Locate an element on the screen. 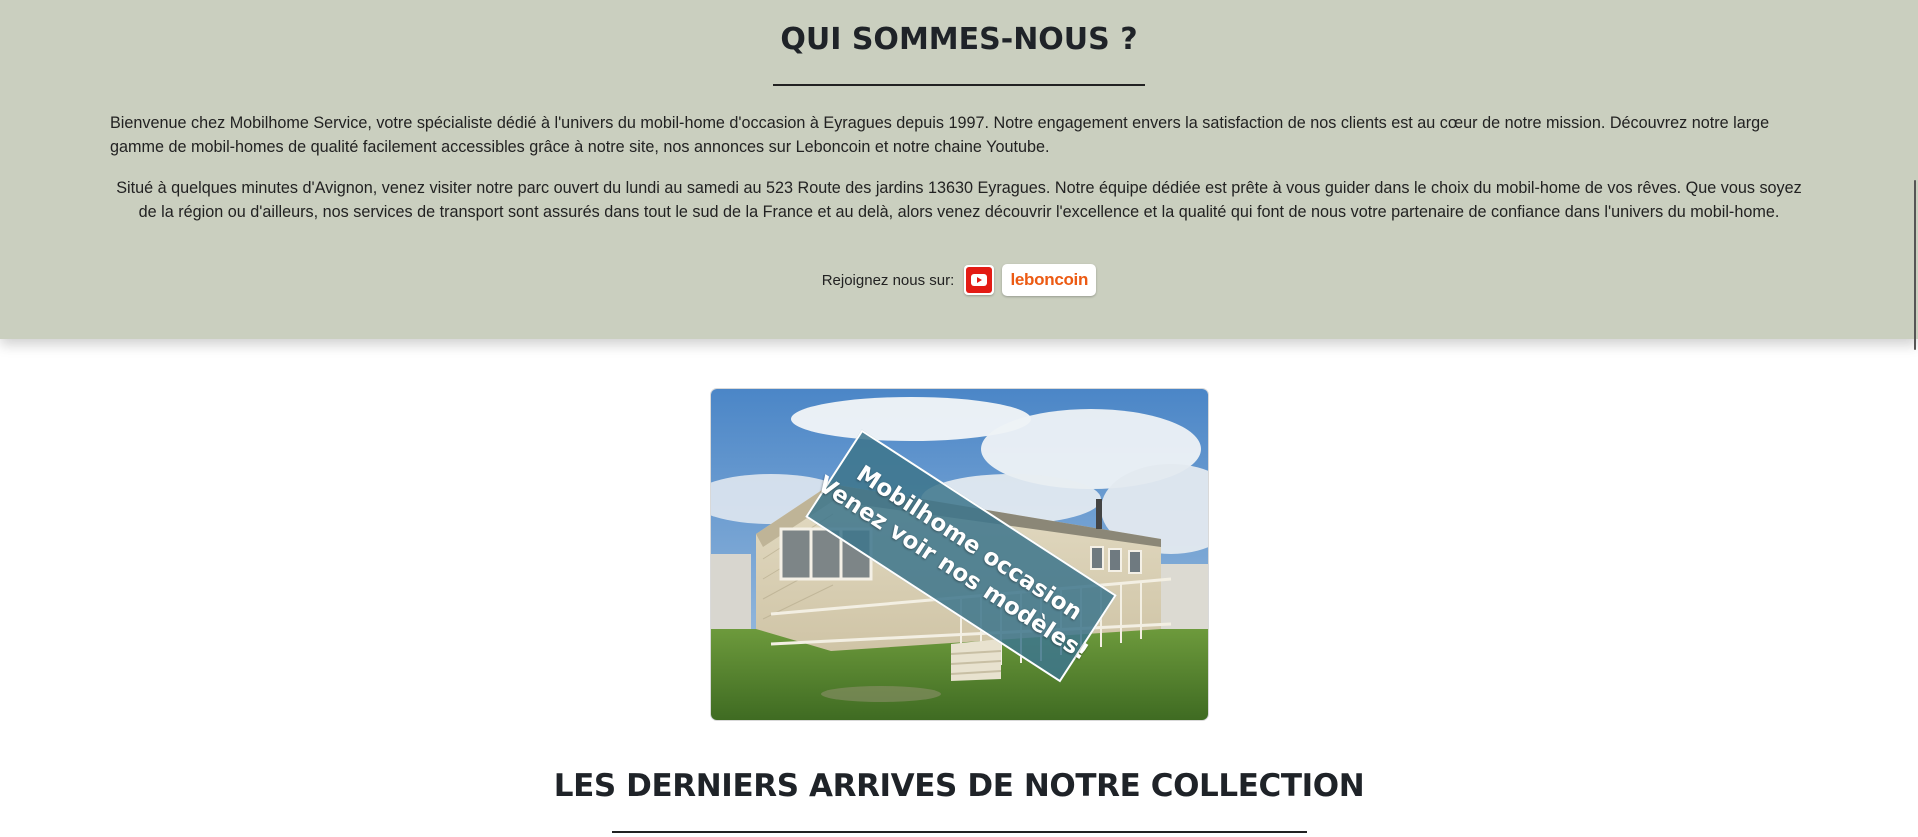  collection-divider is located at coordinates (959, 832).